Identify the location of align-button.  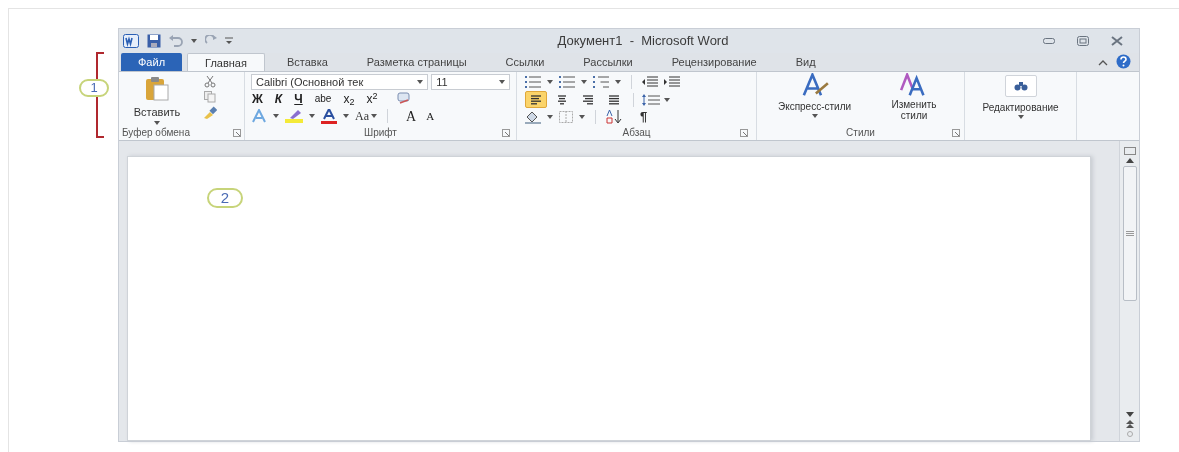
(536, 99).